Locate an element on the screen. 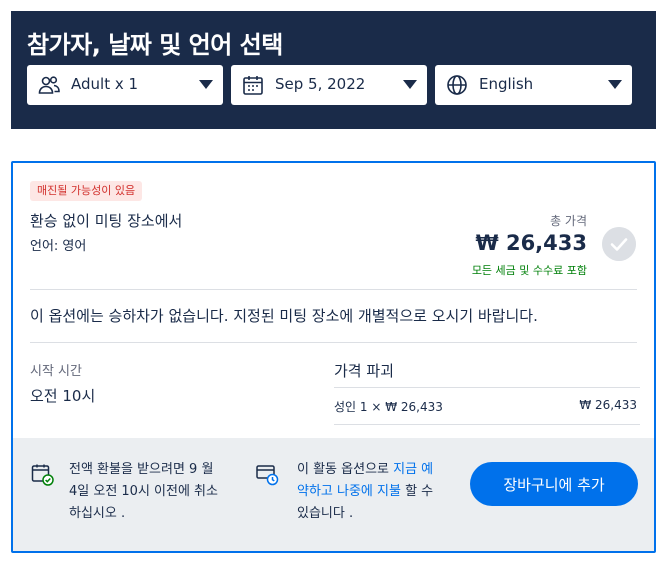  total-price: ₩ 26,433 is located at coordinates (531, 243).